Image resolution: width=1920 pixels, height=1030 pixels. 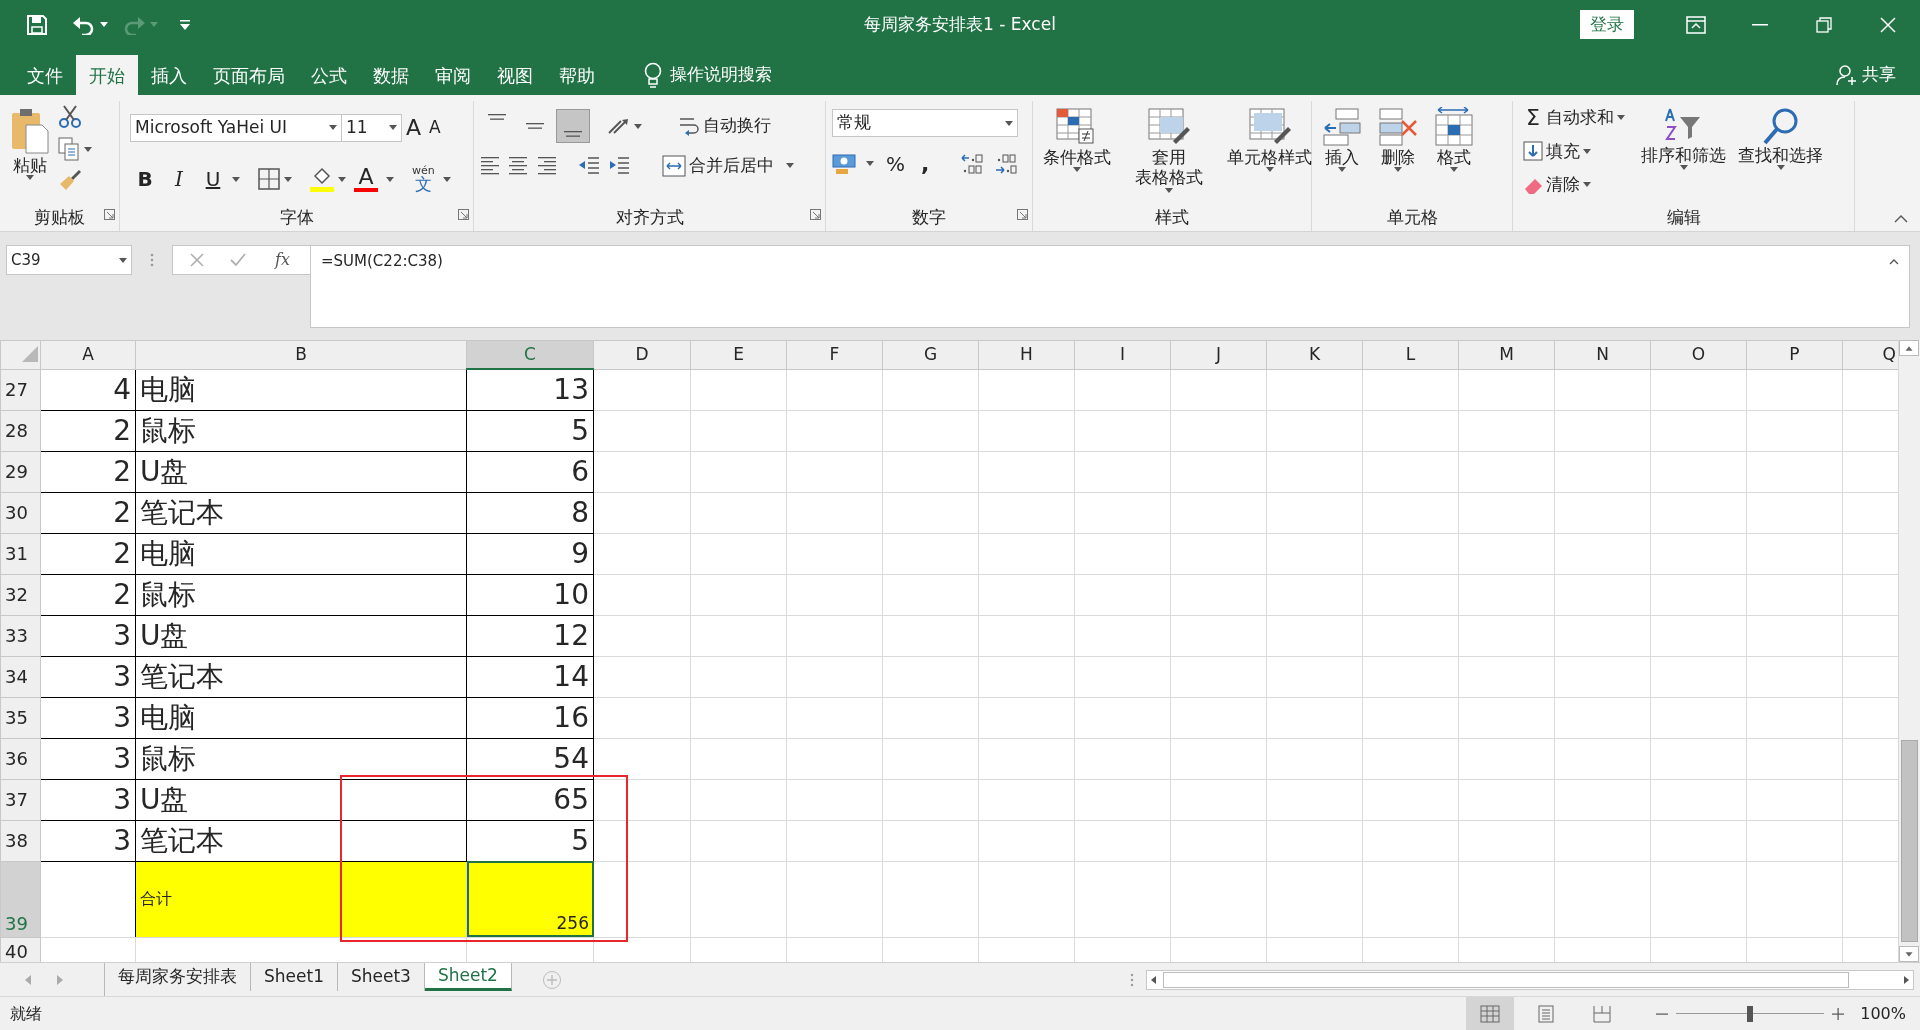 I want to click on find-select-button: 查找和选择, so click(x=1780, y=155).